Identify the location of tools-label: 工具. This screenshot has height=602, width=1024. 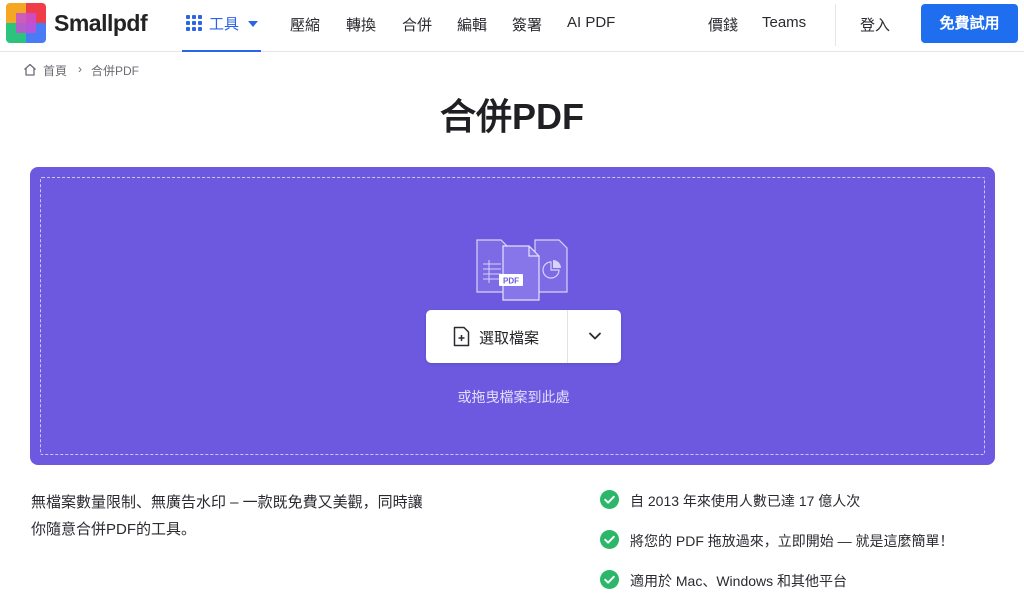
(224, 24).